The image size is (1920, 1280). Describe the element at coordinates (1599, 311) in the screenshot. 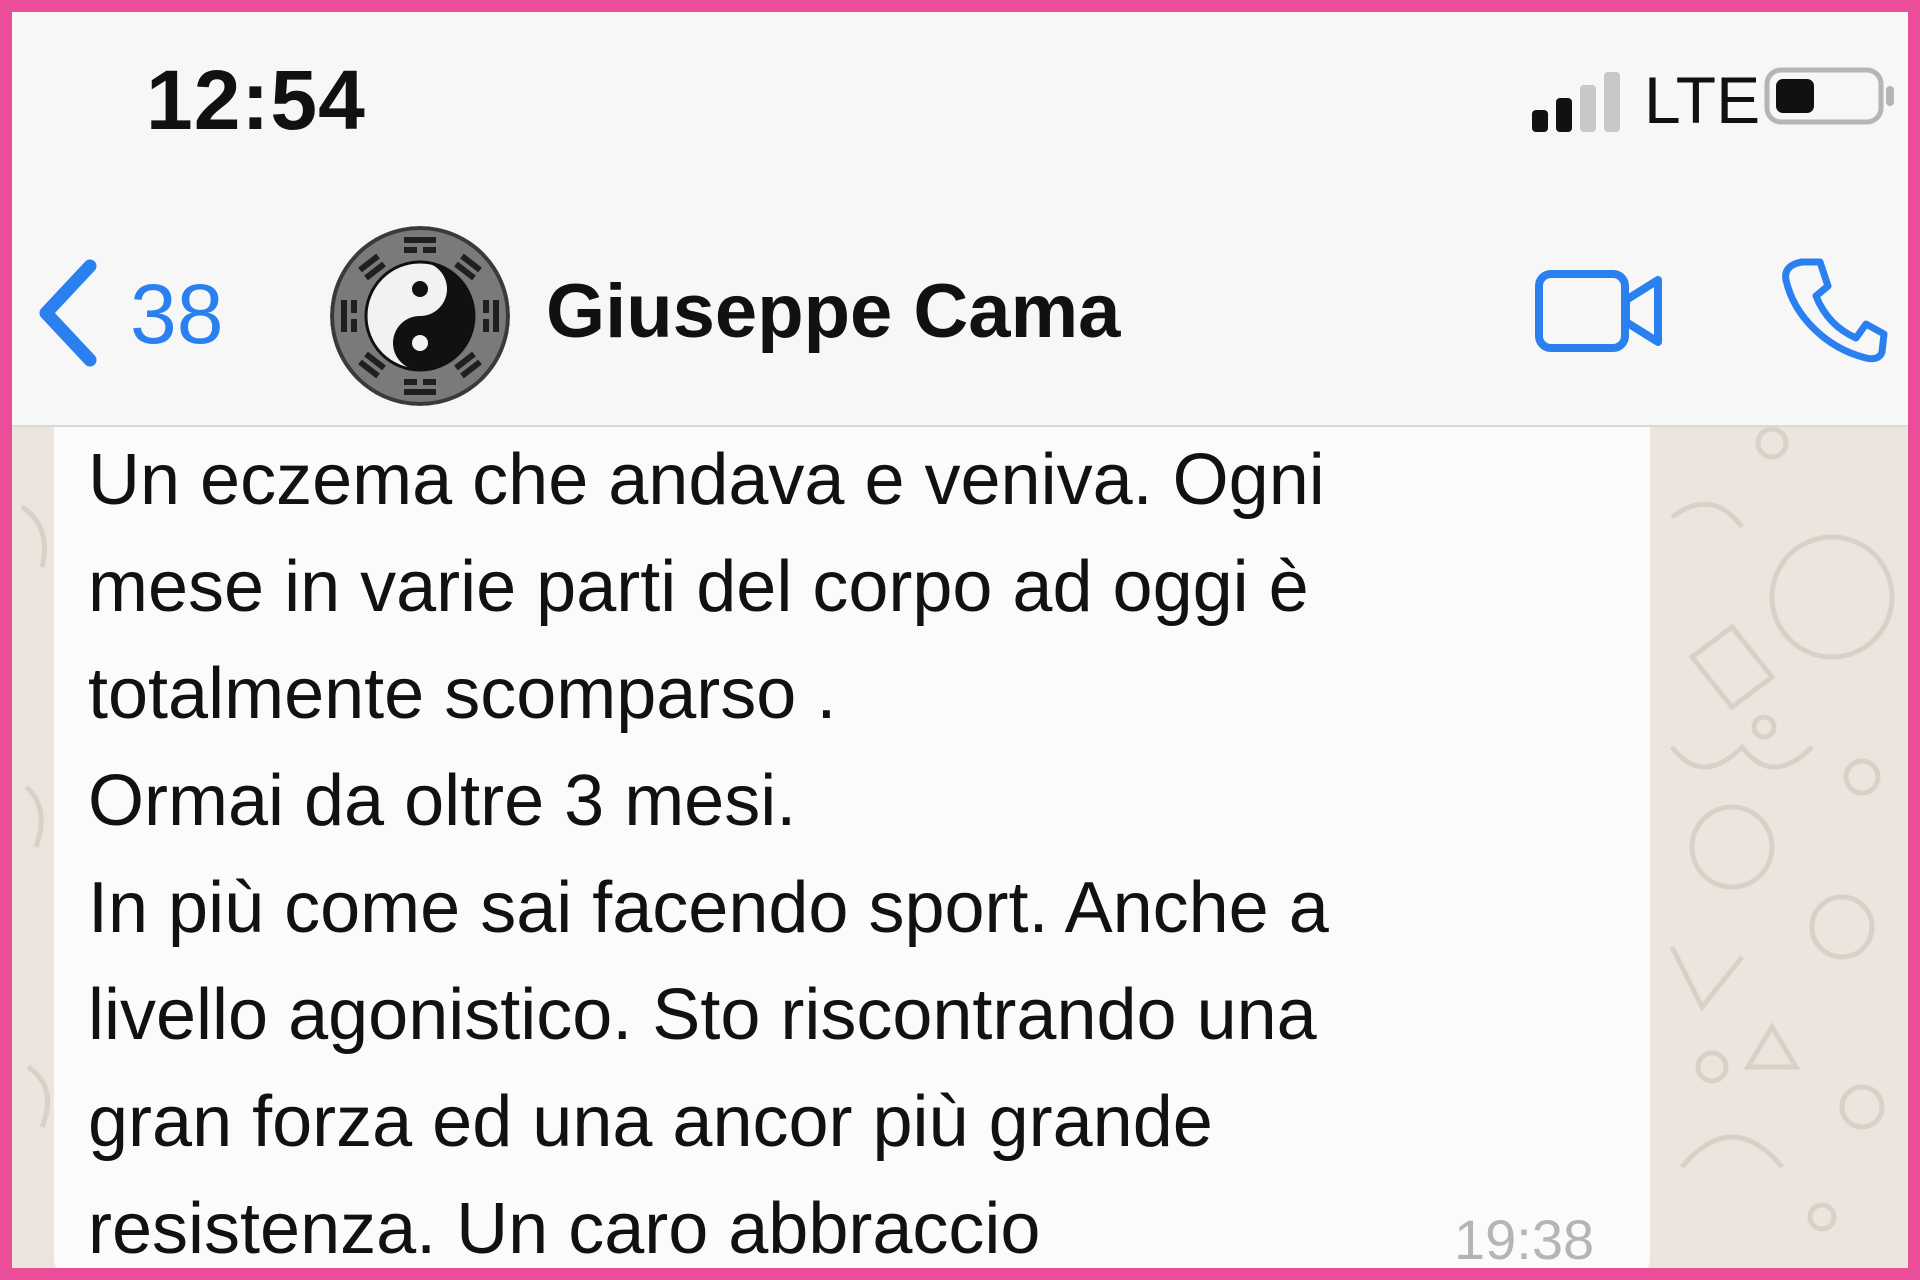

I see `video-camera-icon` at that location.